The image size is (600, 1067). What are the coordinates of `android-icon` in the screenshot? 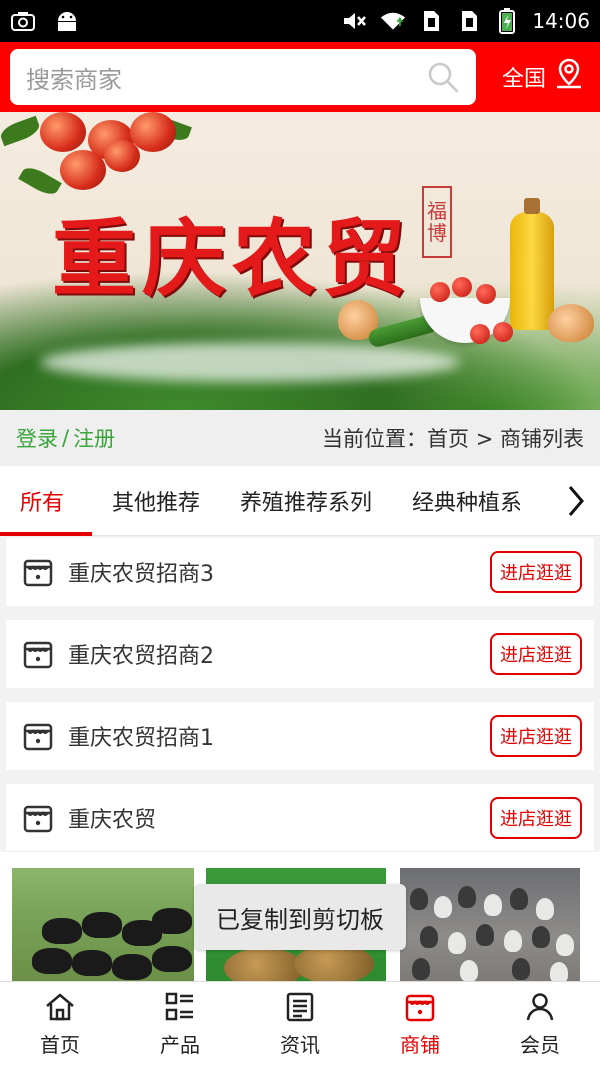 It's located at (67, 21).